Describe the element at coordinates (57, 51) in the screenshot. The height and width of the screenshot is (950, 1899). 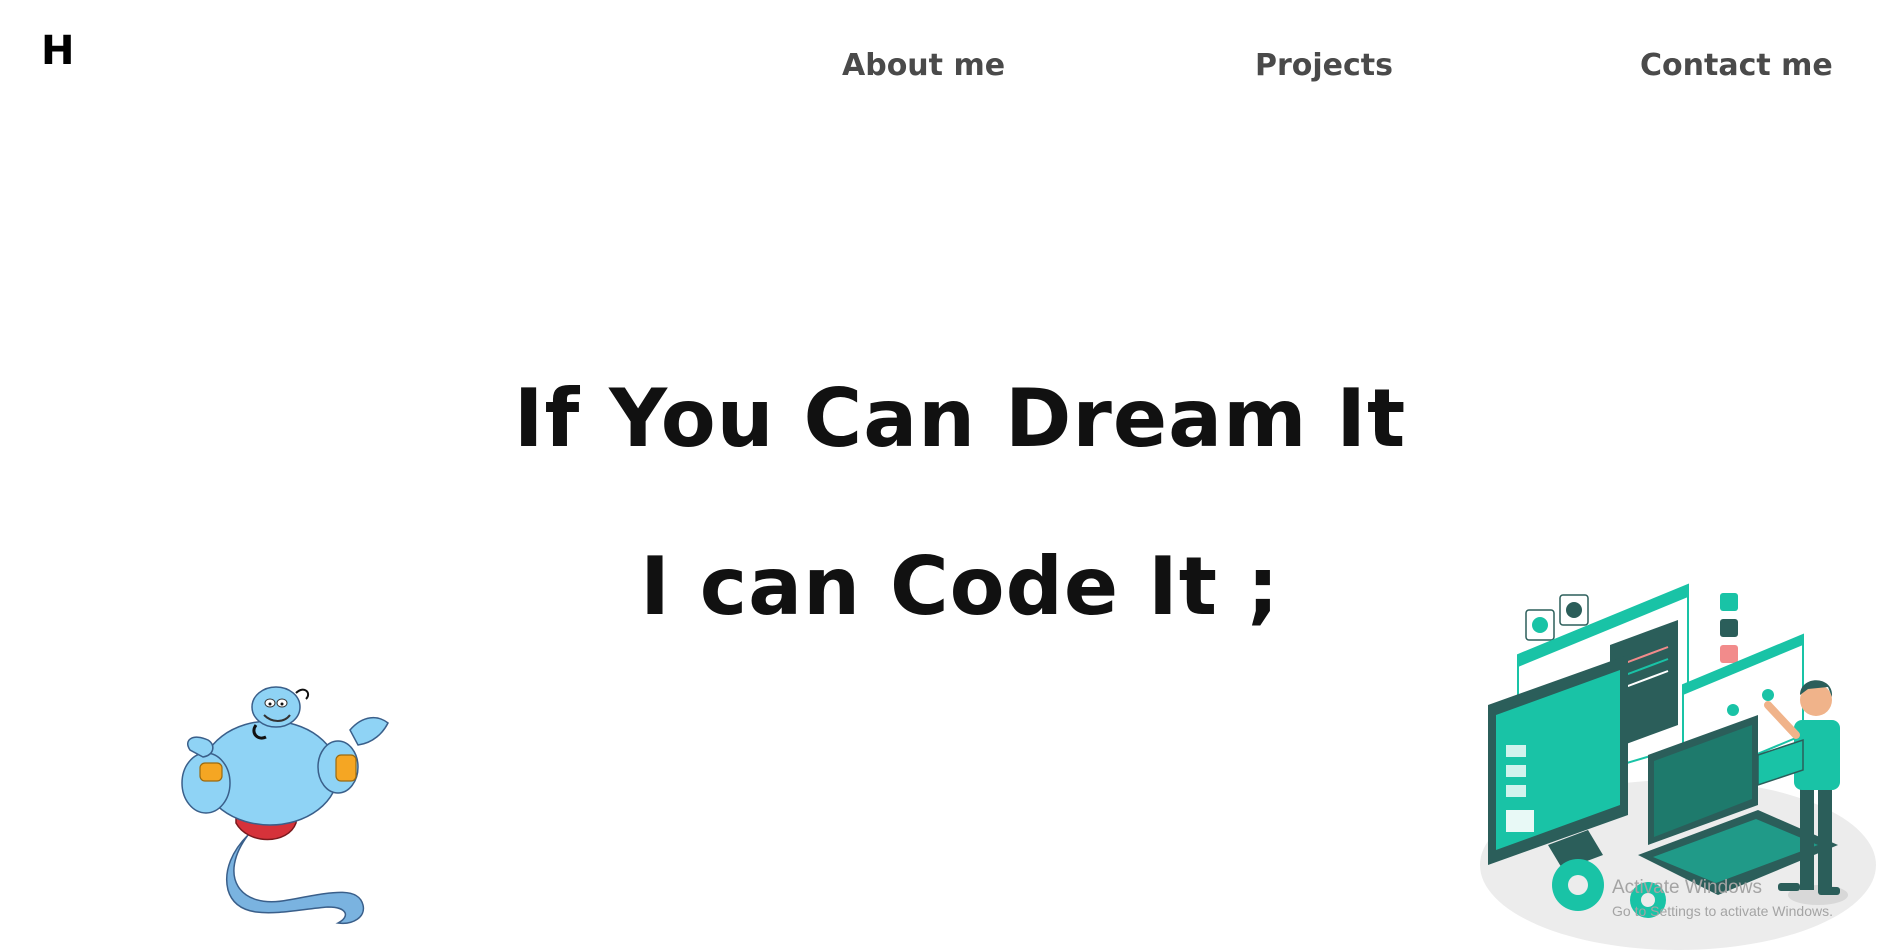
I see `site-logo: H` at that location.